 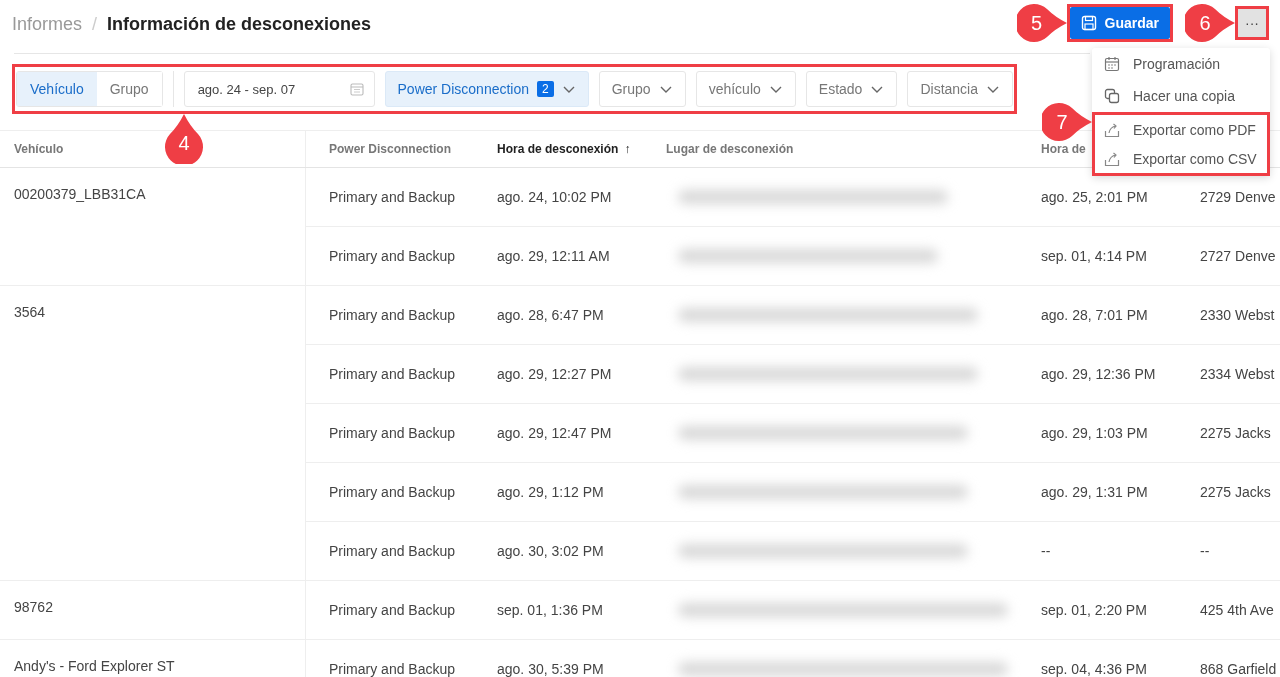 What do you see at coordinates (57, 89) in the screenshot?
I see `segment-tab: Vehículo` at bounding box center [57, 89].